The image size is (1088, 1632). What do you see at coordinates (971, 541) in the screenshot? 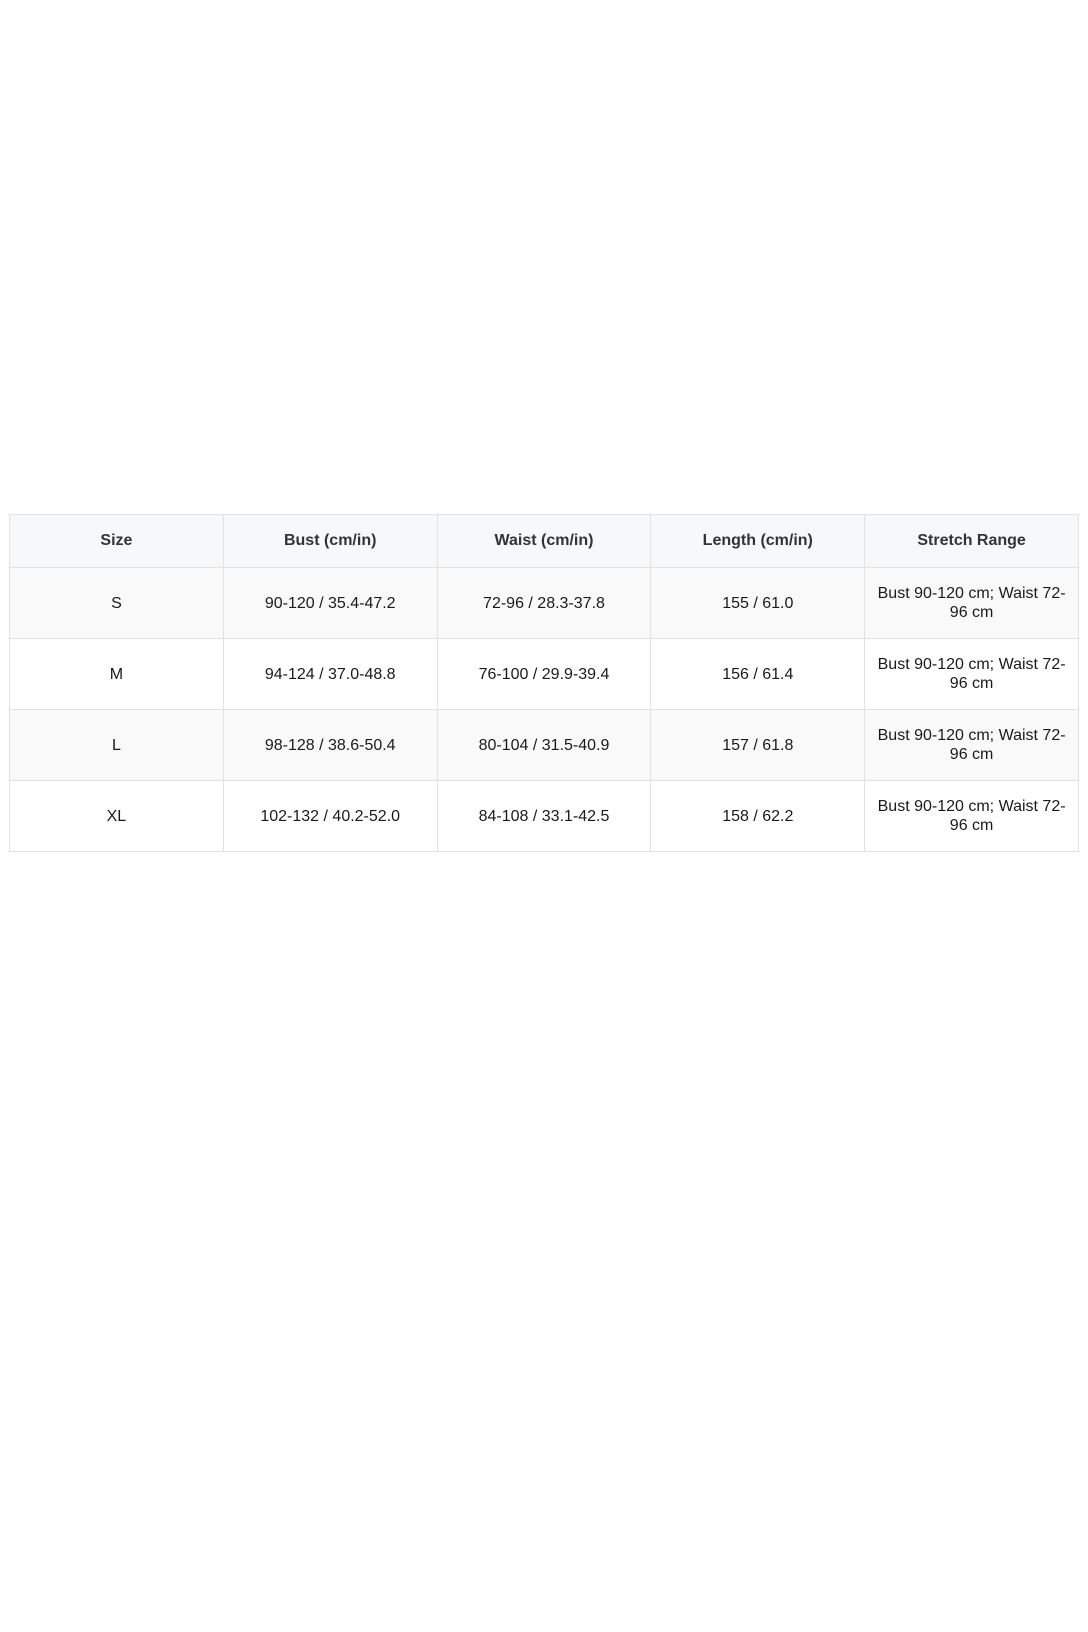
I see `header-stretch-range: Stretch Range` at bounding box center [971, 541].